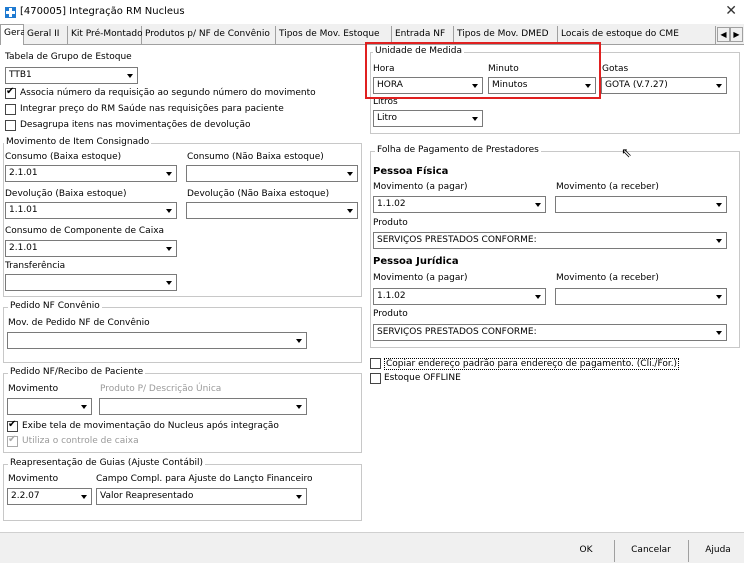  Describe the element at coordinates (375, 378) in the screenshot. I see `estoque-offline-checkbox` at that location.